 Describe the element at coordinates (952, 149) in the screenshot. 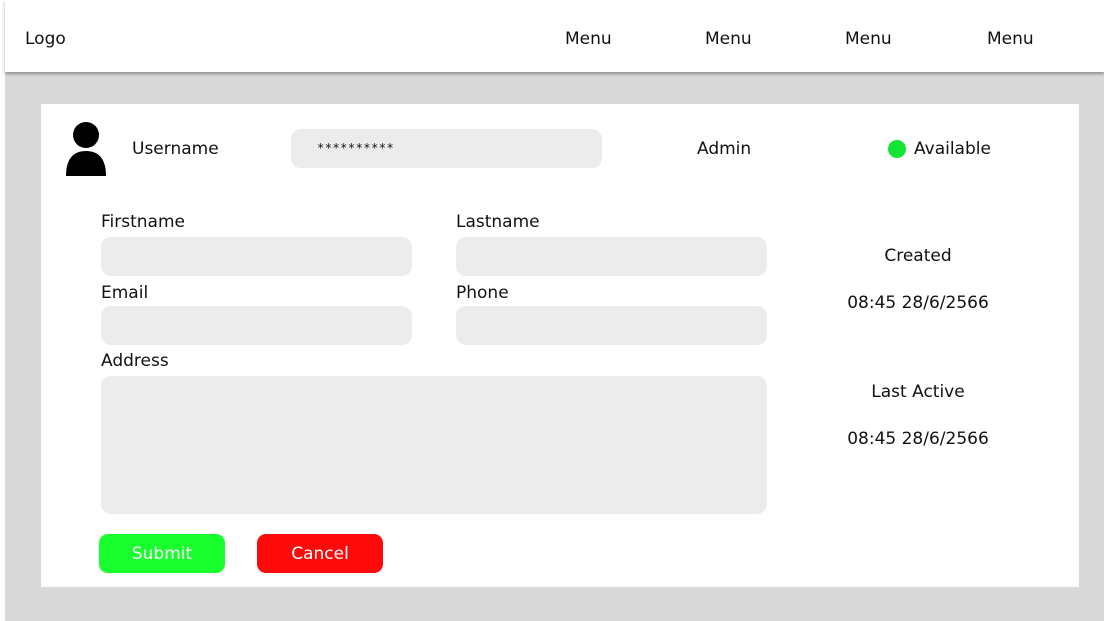

I see `status-label: Available` at that location.